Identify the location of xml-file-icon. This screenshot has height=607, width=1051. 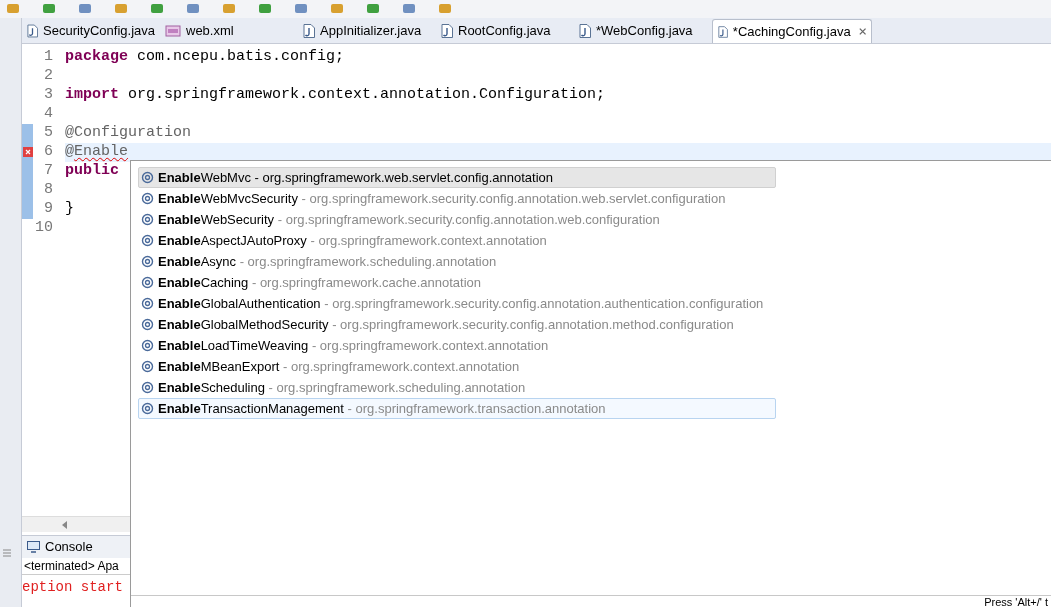
(173, 31).